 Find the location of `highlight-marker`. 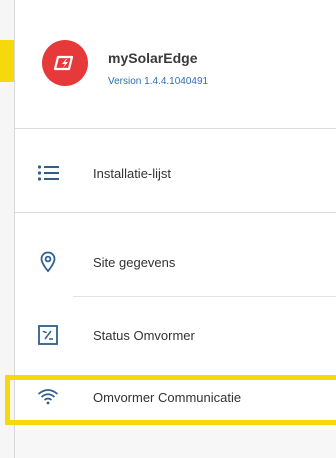

highlight-marker is located at coordinates (7, 61).